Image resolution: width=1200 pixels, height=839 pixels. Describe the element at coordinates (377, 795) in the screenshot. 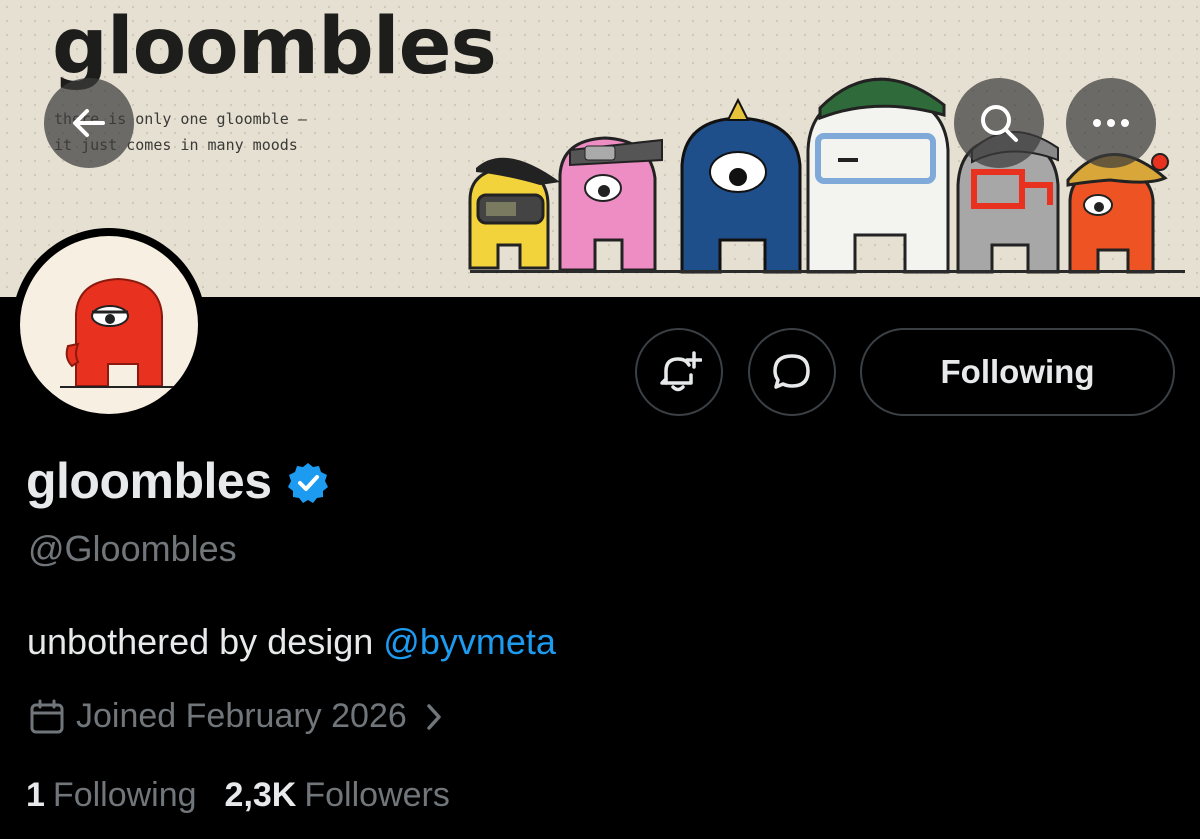

I see `followers-label: Followers` at that location.